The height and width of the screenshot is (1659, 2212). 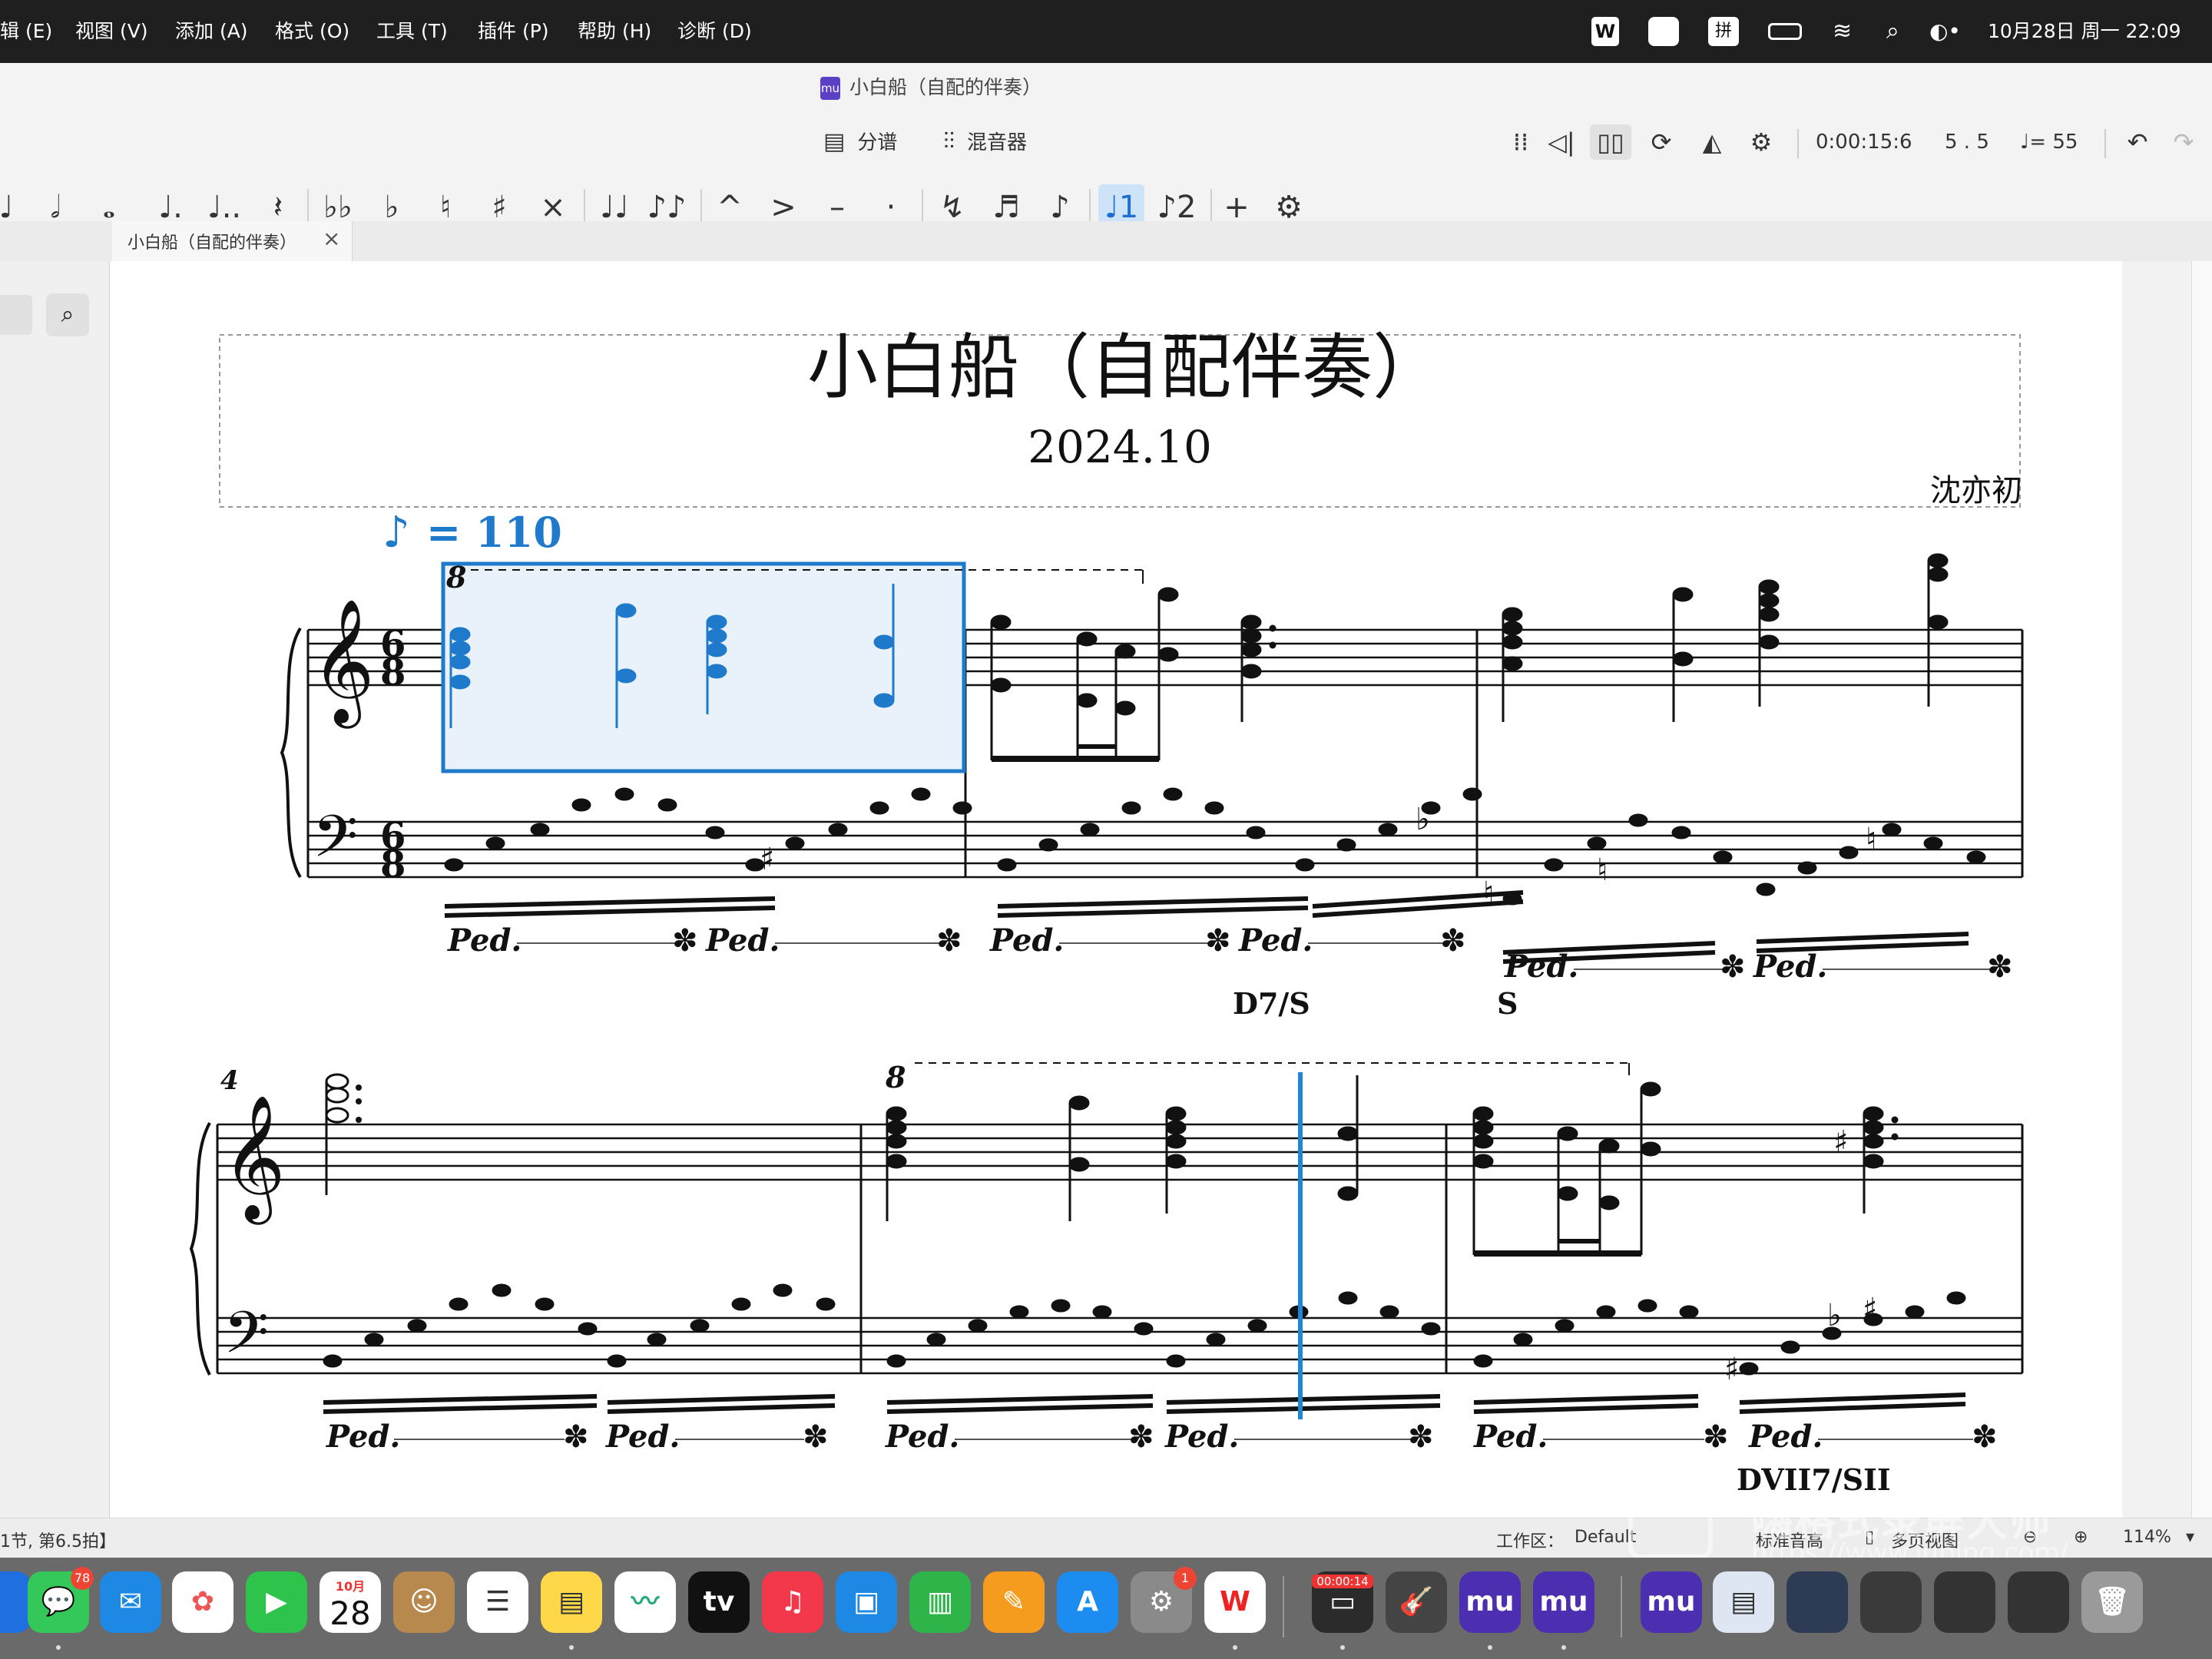 I want to click on notes-icon: ▤, so click(x=572, y=1602).